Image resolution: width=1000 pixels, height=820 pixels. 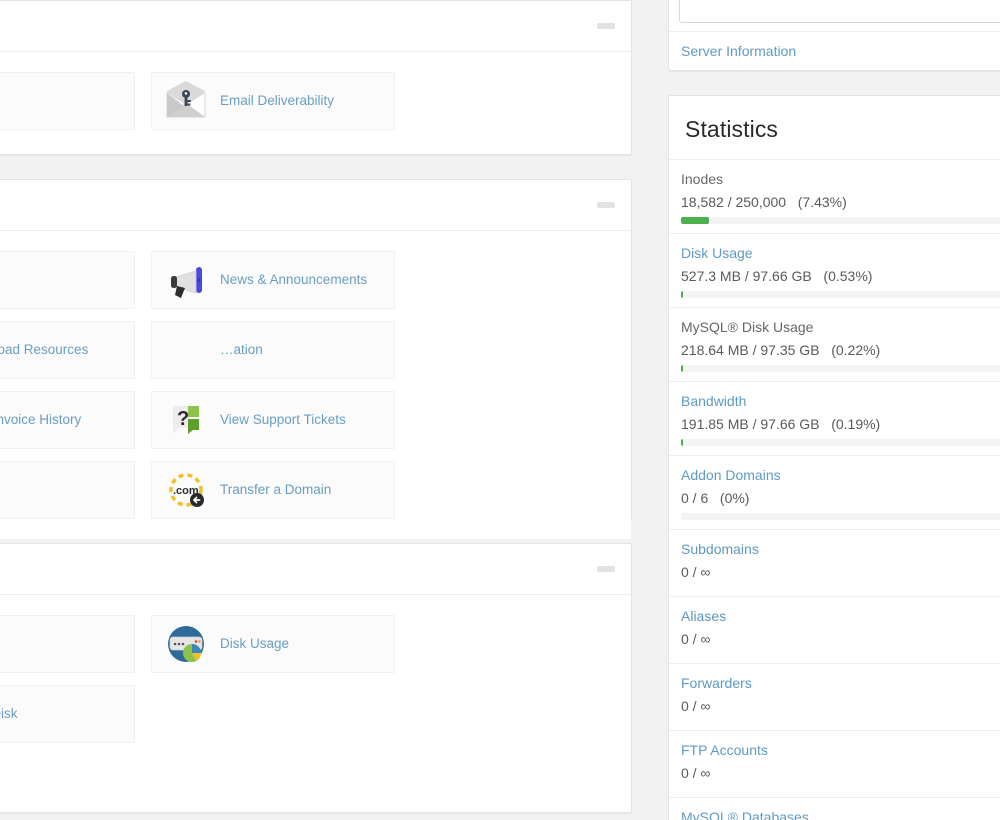 I want to click on statistic-item: MySQL® Databases, so click(x=834, y=809).